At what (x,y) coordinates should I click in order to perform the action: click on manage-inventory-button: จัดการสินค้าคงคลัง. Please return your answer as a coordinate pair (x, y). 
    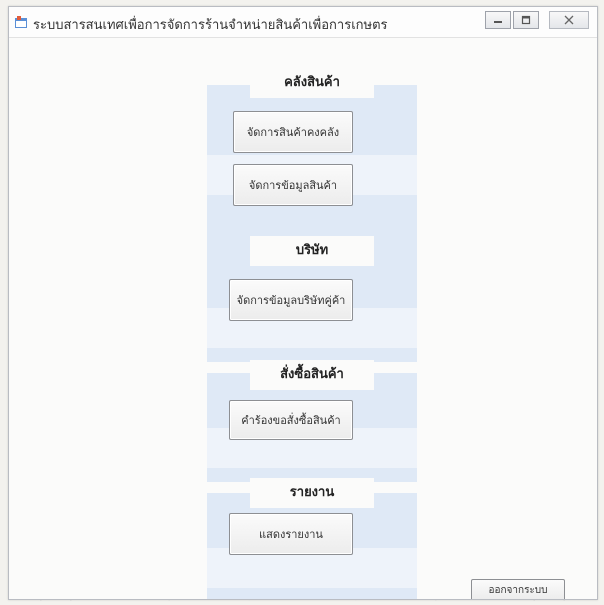
    Looking at the image, I should click on (293, 132).